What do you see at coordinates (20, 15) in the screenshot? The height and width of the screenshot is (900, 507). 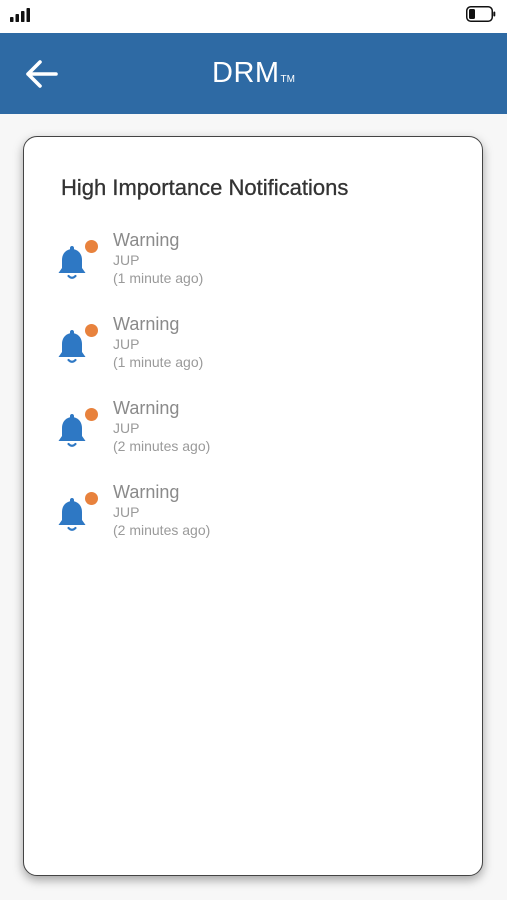 I see `cellular-signal-icon` at bounding box center [20, 15].